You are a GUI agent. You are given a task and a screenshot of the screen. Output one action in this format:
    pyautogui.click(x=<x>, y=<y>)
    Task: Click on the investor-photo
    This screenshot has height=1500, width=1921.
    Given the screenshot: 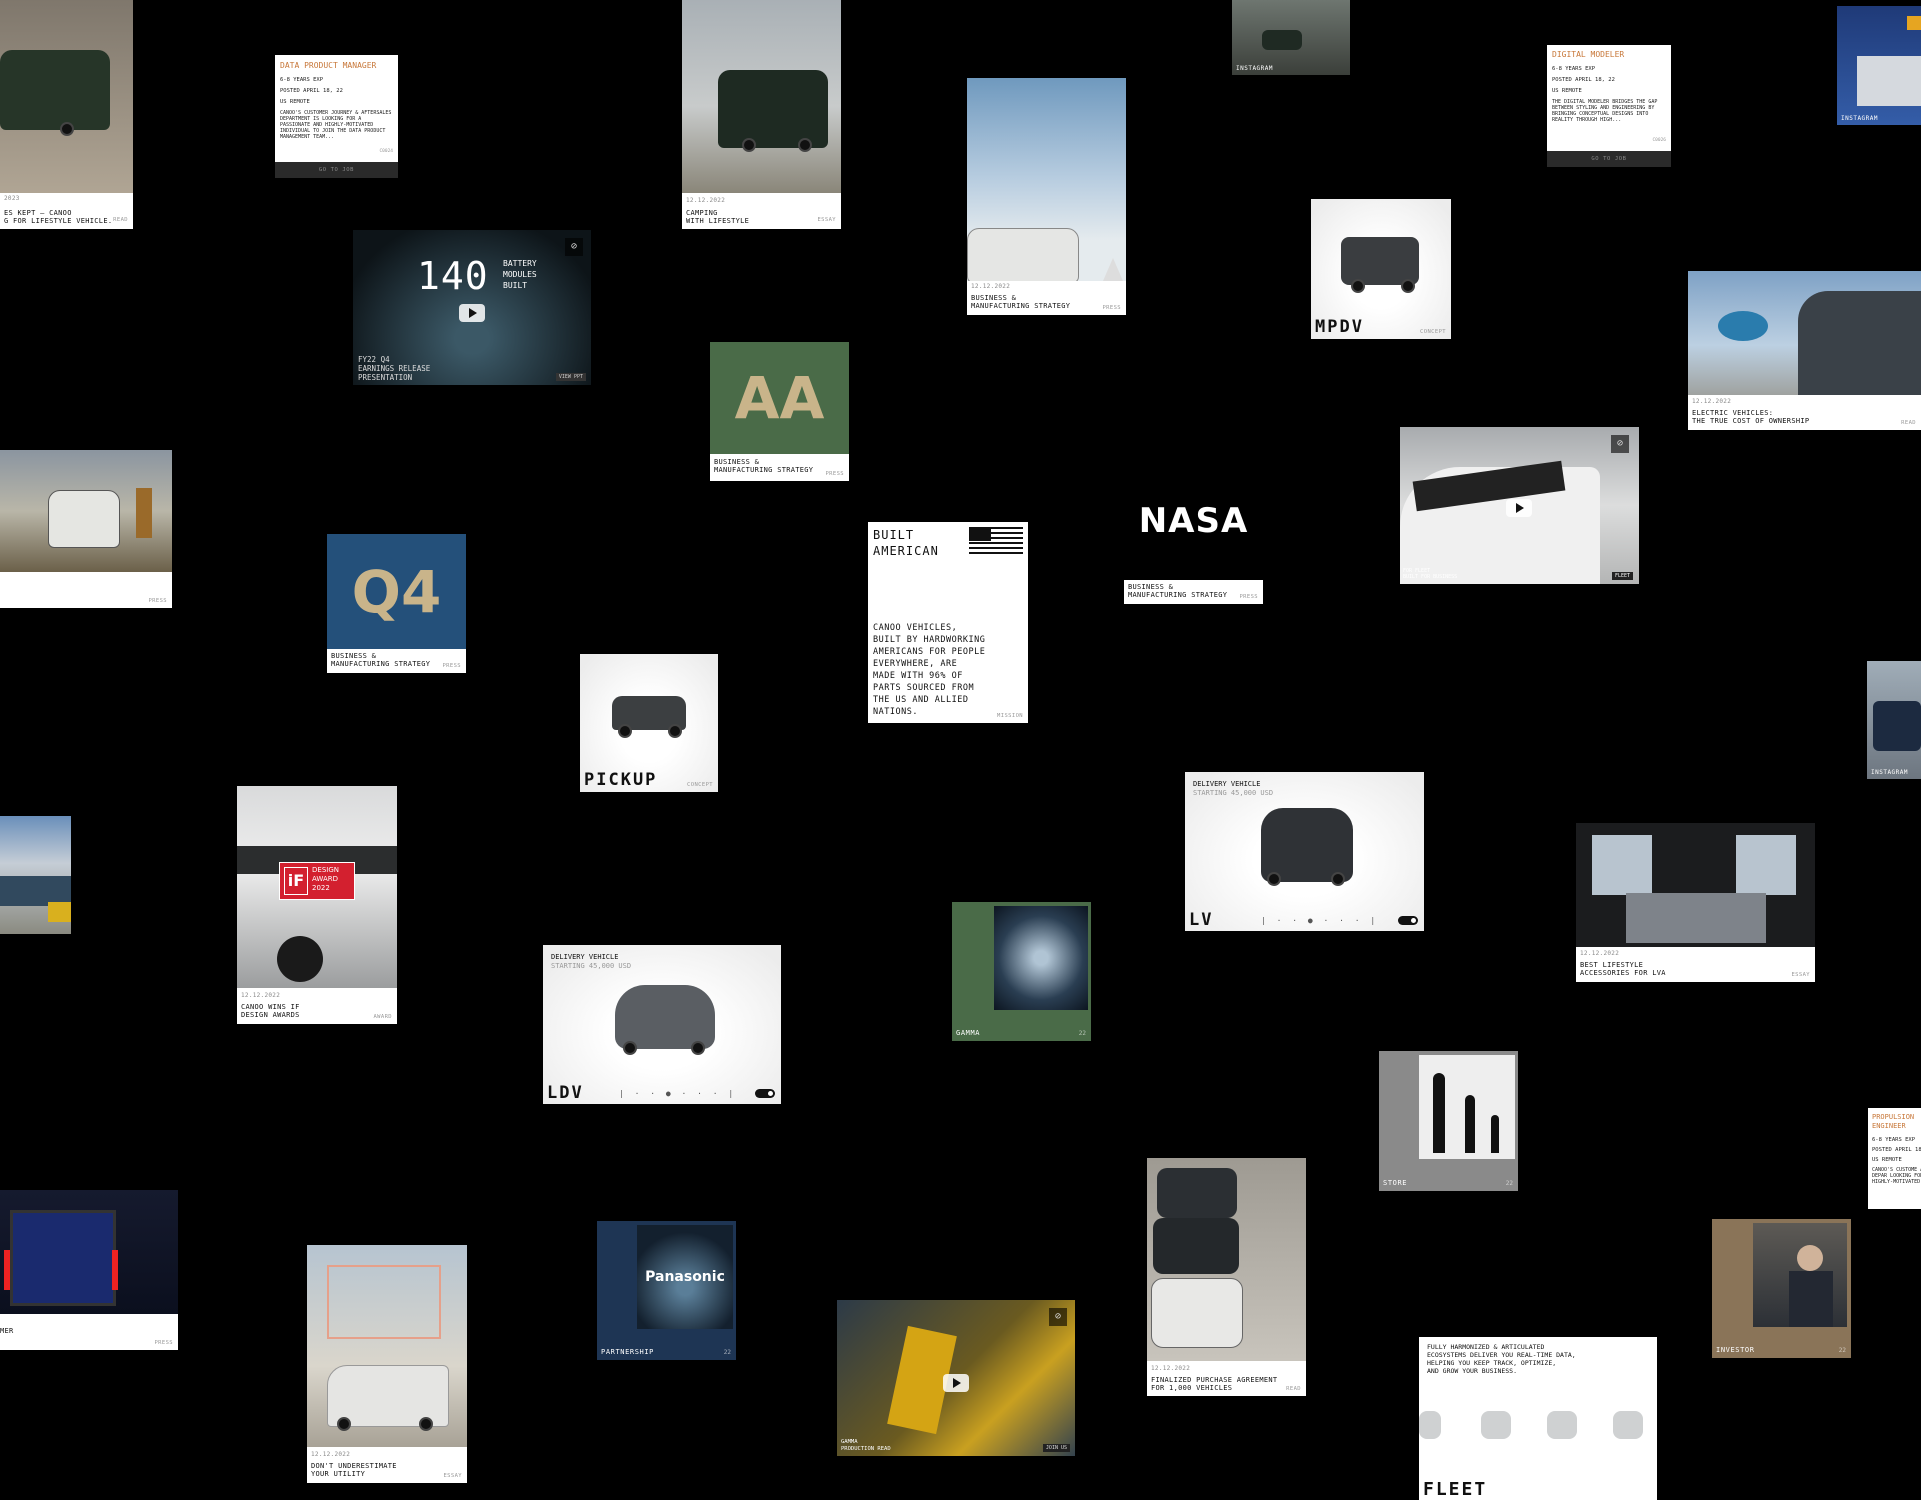 What is the action you would take?
    pyautogui.click(x=1800, y=1275)
    